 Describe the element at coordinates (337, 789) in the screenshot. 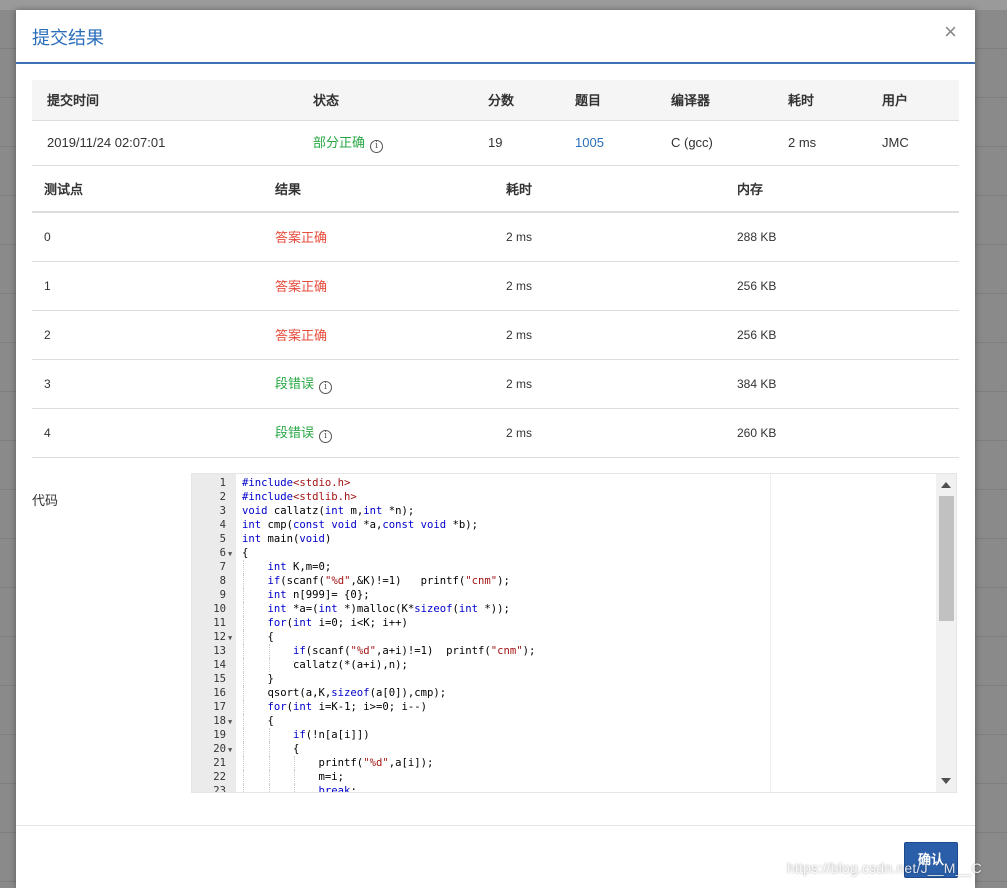

I see `code-text: break;` at that location.